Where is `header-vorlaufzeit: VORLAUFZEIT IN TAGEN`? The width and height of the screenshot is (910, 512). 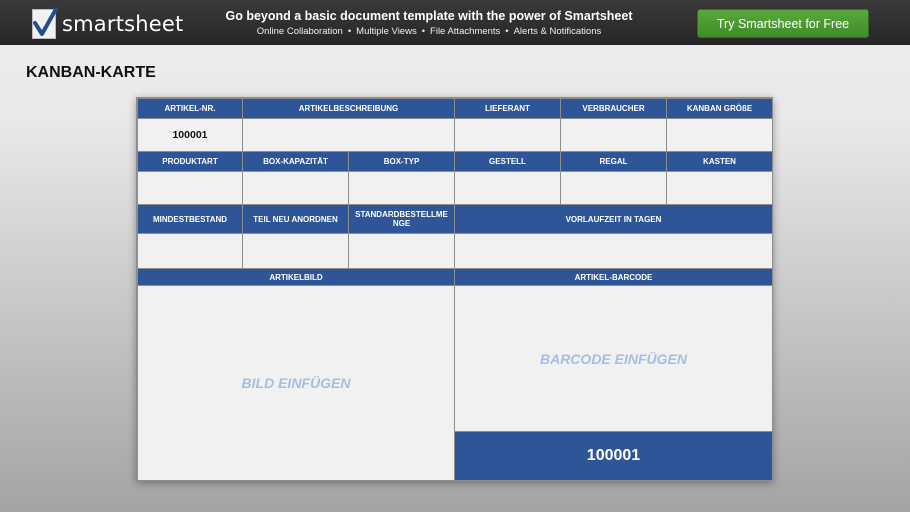 header-vorlaufzeit: VORLAUFZEIT IN TAGEN is located at coordinates (613, 219).